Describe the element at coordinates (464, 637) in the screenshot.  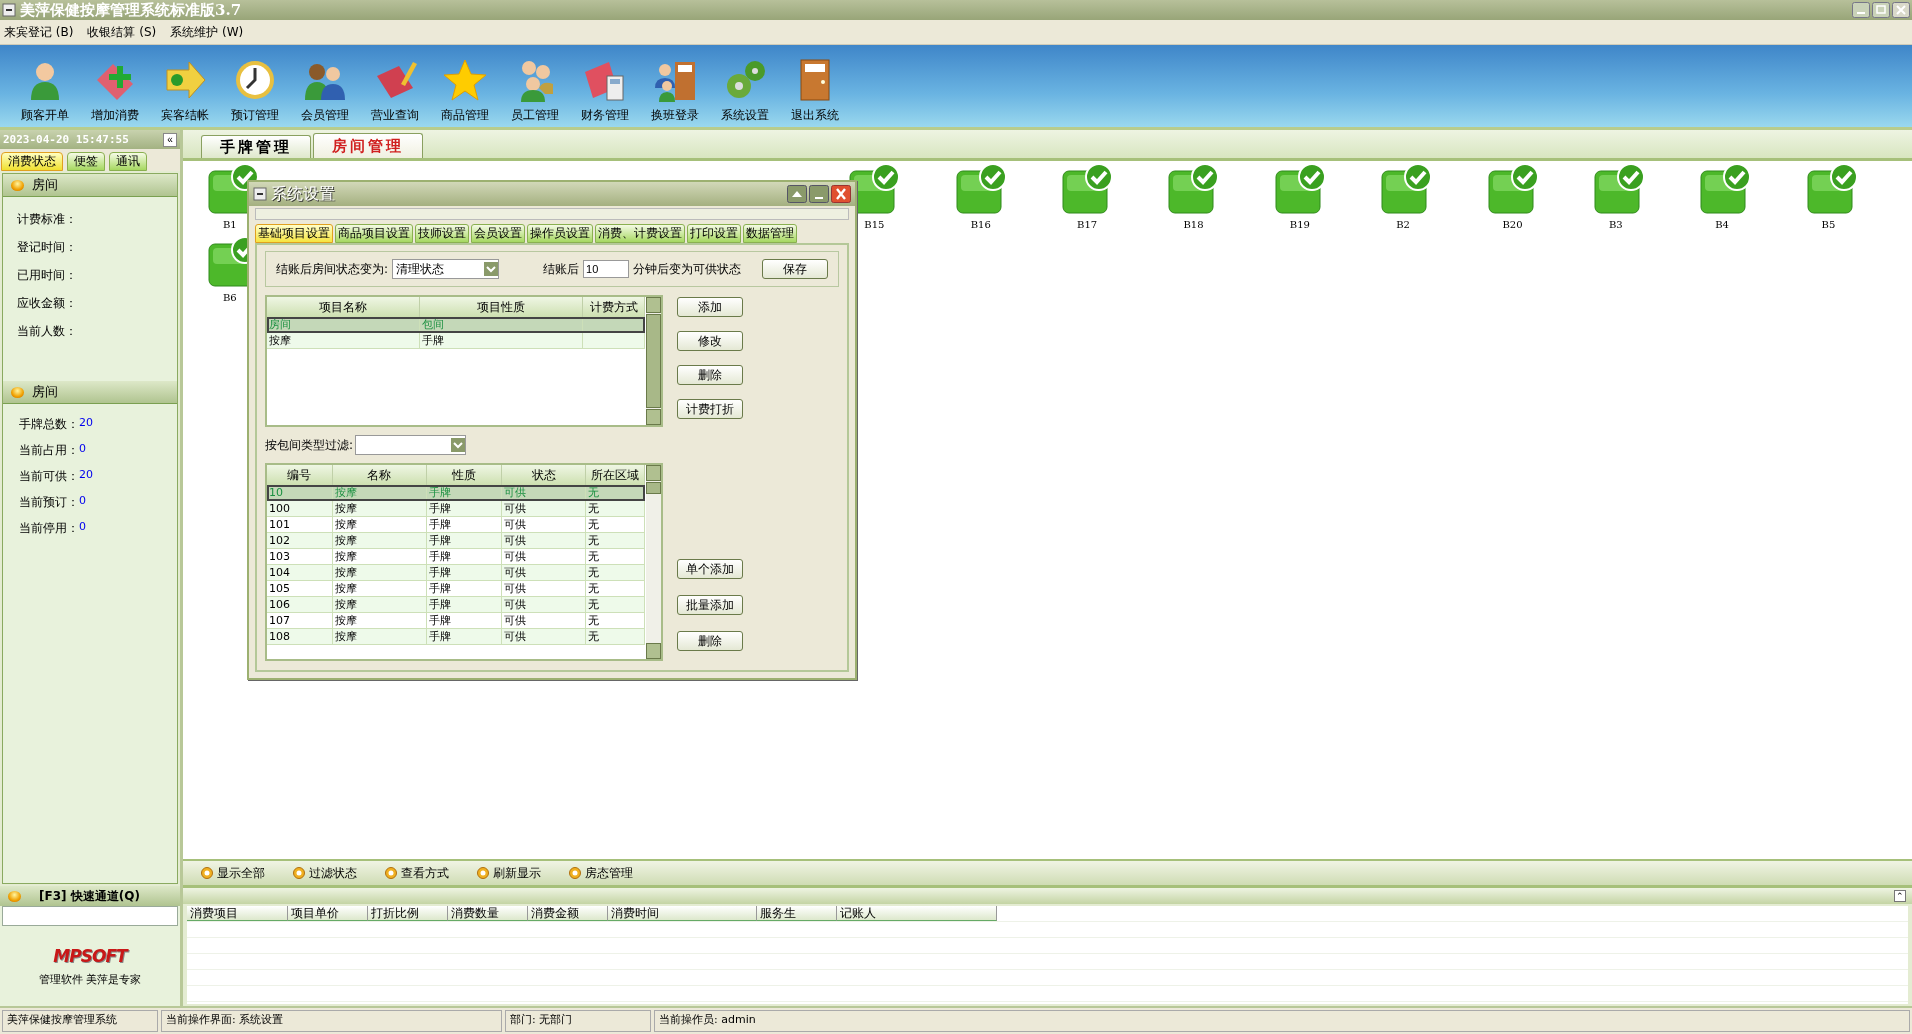
I see `table-cell: 手牌` at that location.